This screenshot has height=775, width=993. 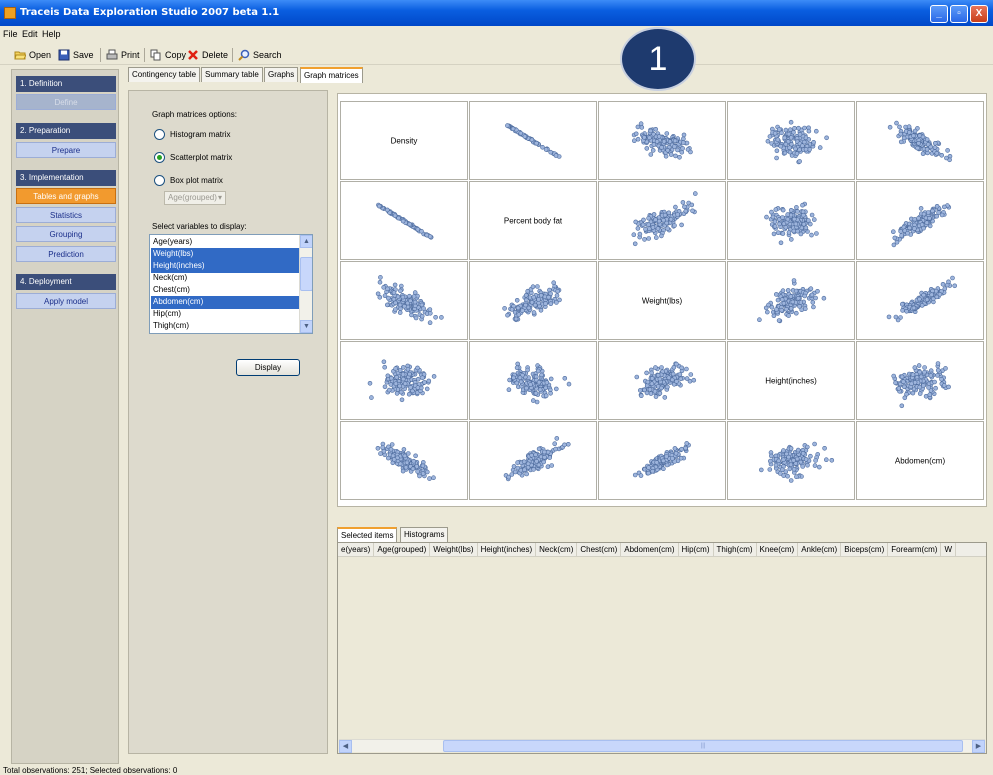 I want to click on tab-graph-matrices: Graph matrices, so click(x=331, y=75).